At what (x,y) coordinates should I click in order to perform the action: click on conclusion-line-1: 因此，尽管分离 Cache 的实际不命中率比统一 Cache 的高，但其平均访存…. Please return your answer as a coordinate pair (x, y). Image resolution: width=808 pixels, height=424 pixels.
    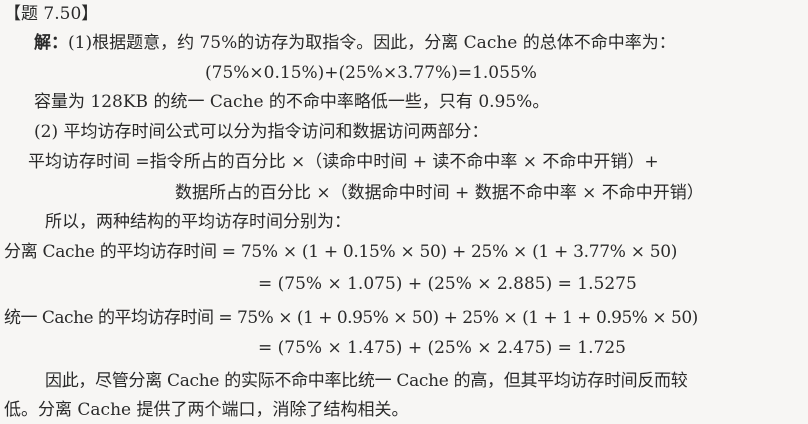
    Looking at the image, I should click on (366, 381).